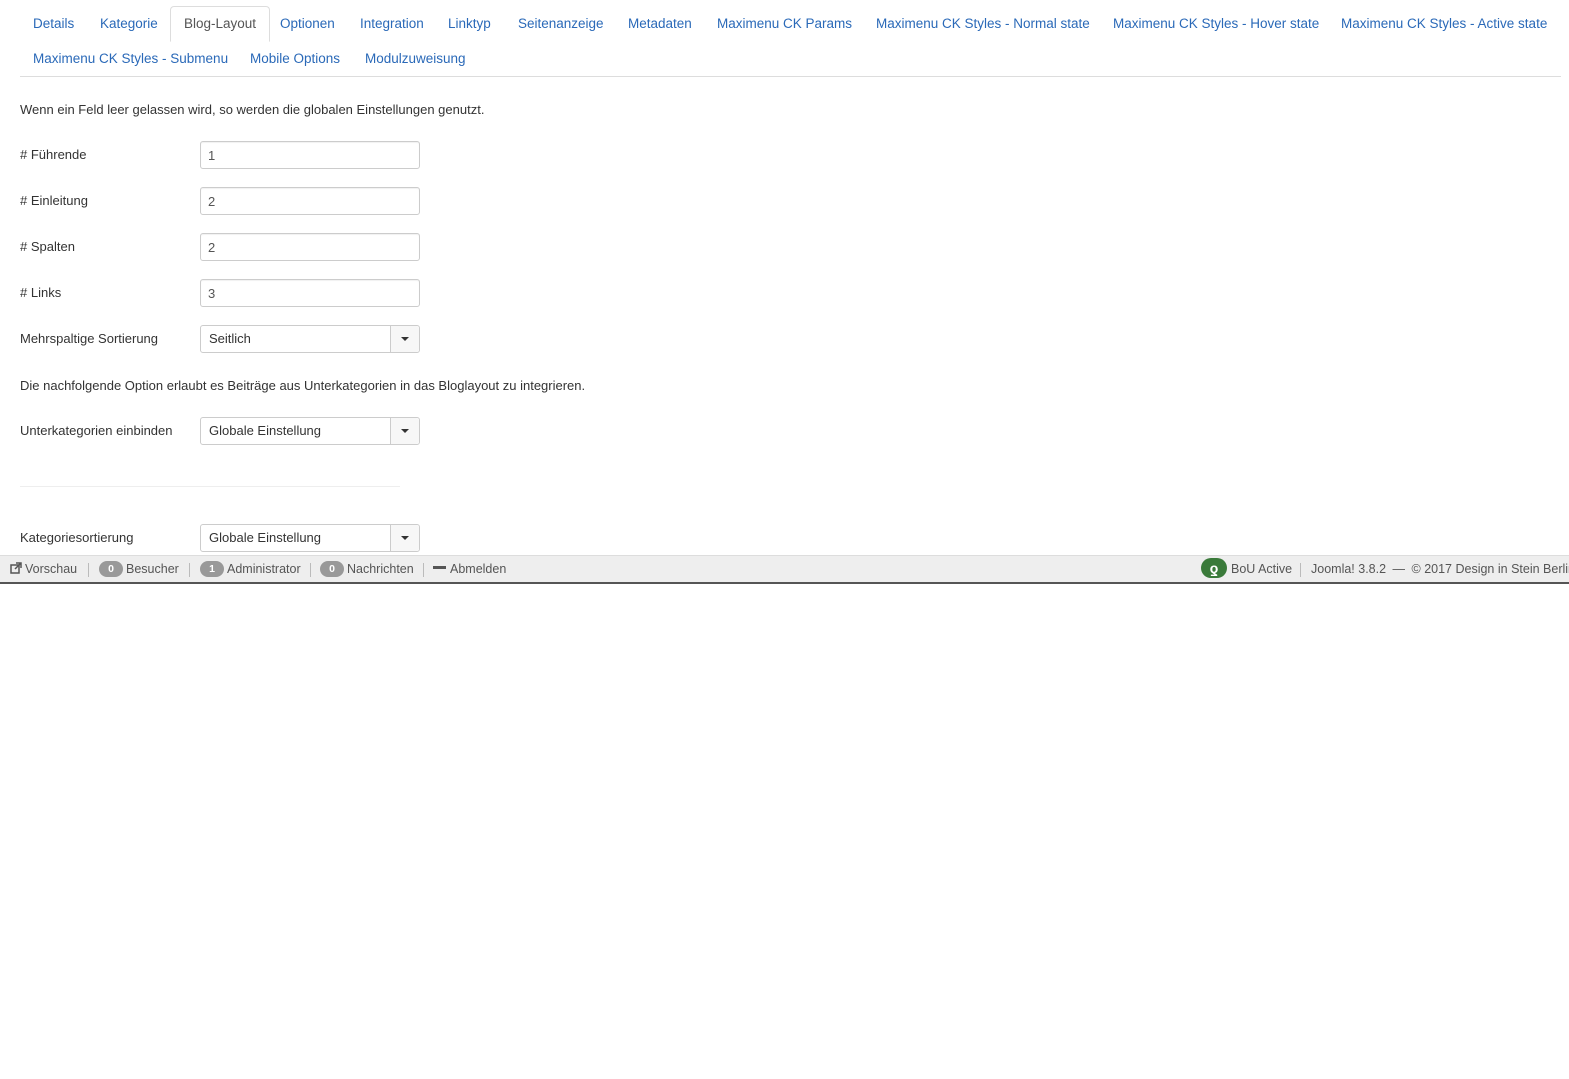  I want to click on tab-seitenanzeige: Seitenanzeige, so click(561, 23).